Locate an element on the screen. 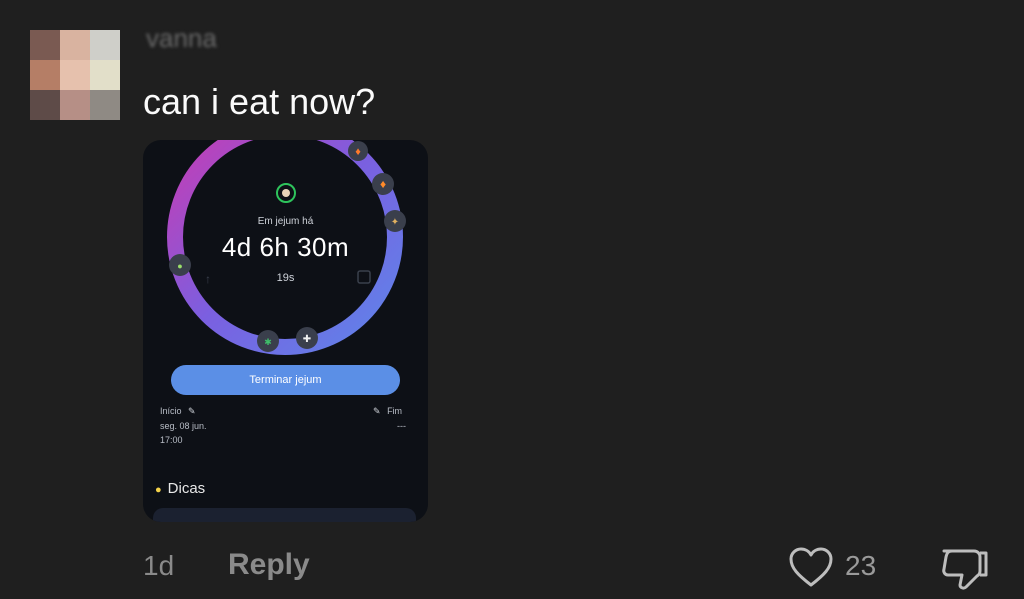 The height and width of the screenshot is (599, 1024). fasting-ring: ♦ ♦ ✦ ● ✱ ✚ ↑ is located at coordinates (286, 247).